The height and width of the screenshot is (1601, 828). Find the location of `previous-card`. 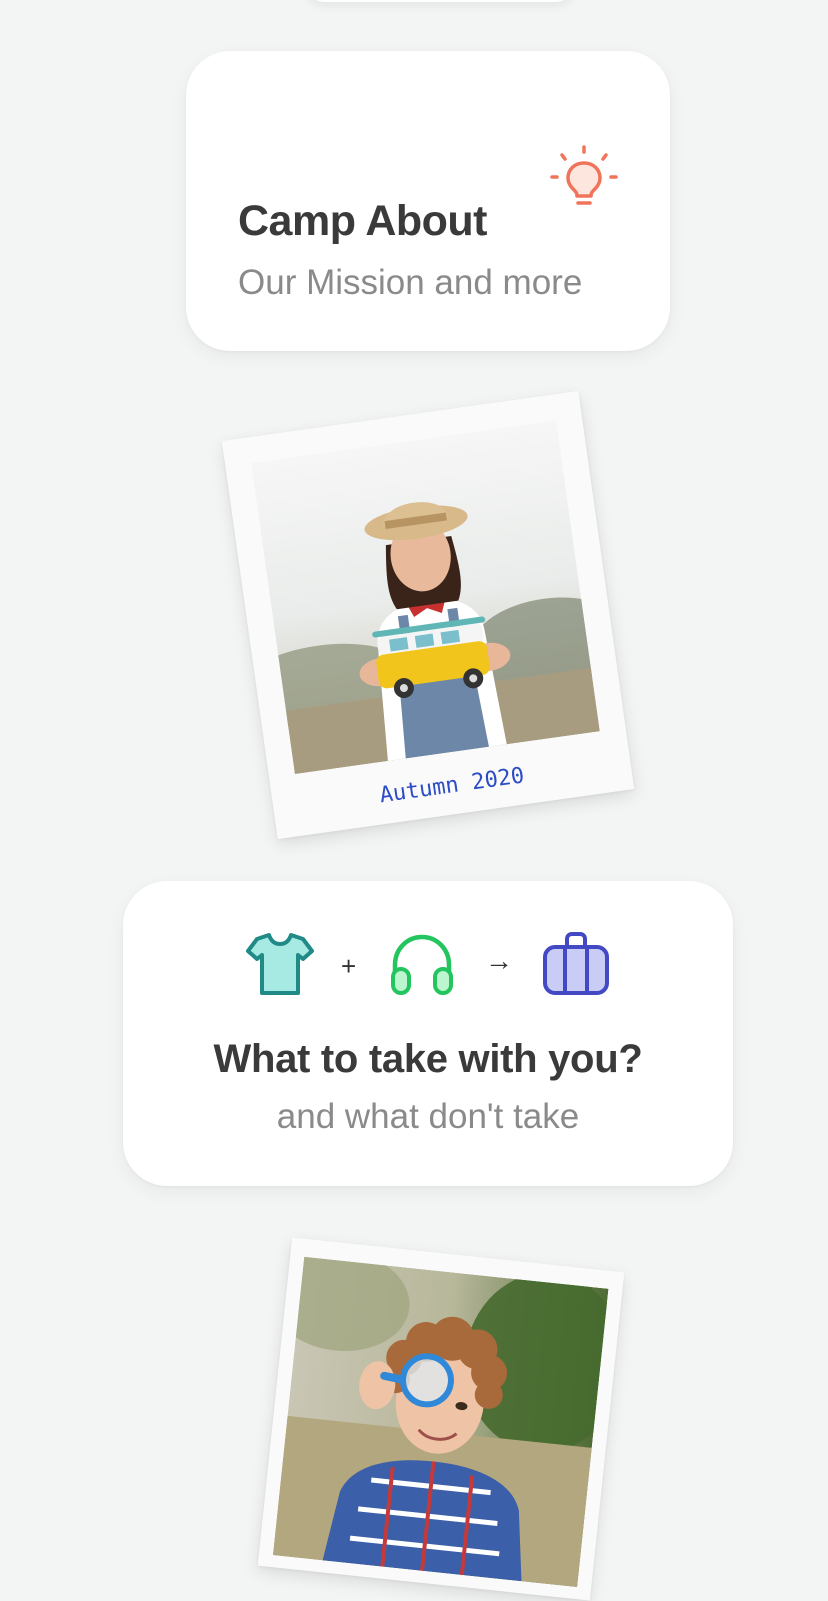

previous-card is located at coordinates (440, 1).